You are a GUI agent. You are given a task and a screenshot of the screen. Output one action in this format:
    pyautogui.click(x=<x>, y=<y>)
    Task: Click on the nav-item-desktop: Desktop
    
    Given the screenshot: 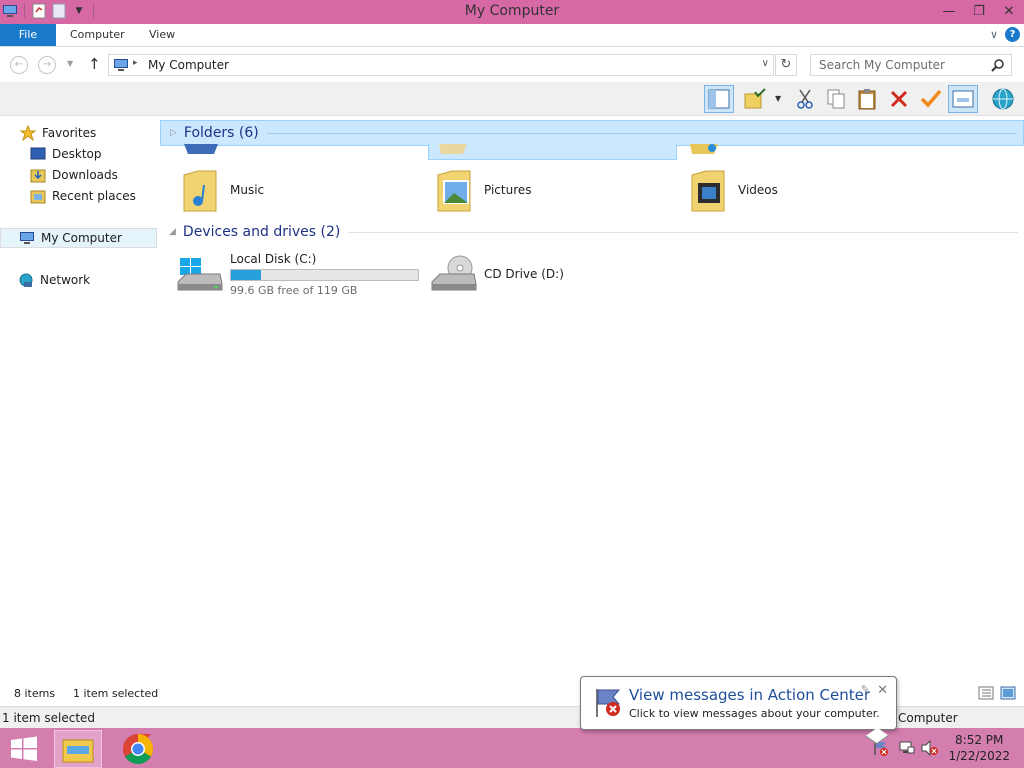 What is the action you would take?
    pyautogui.click(x=93, y=154)
    